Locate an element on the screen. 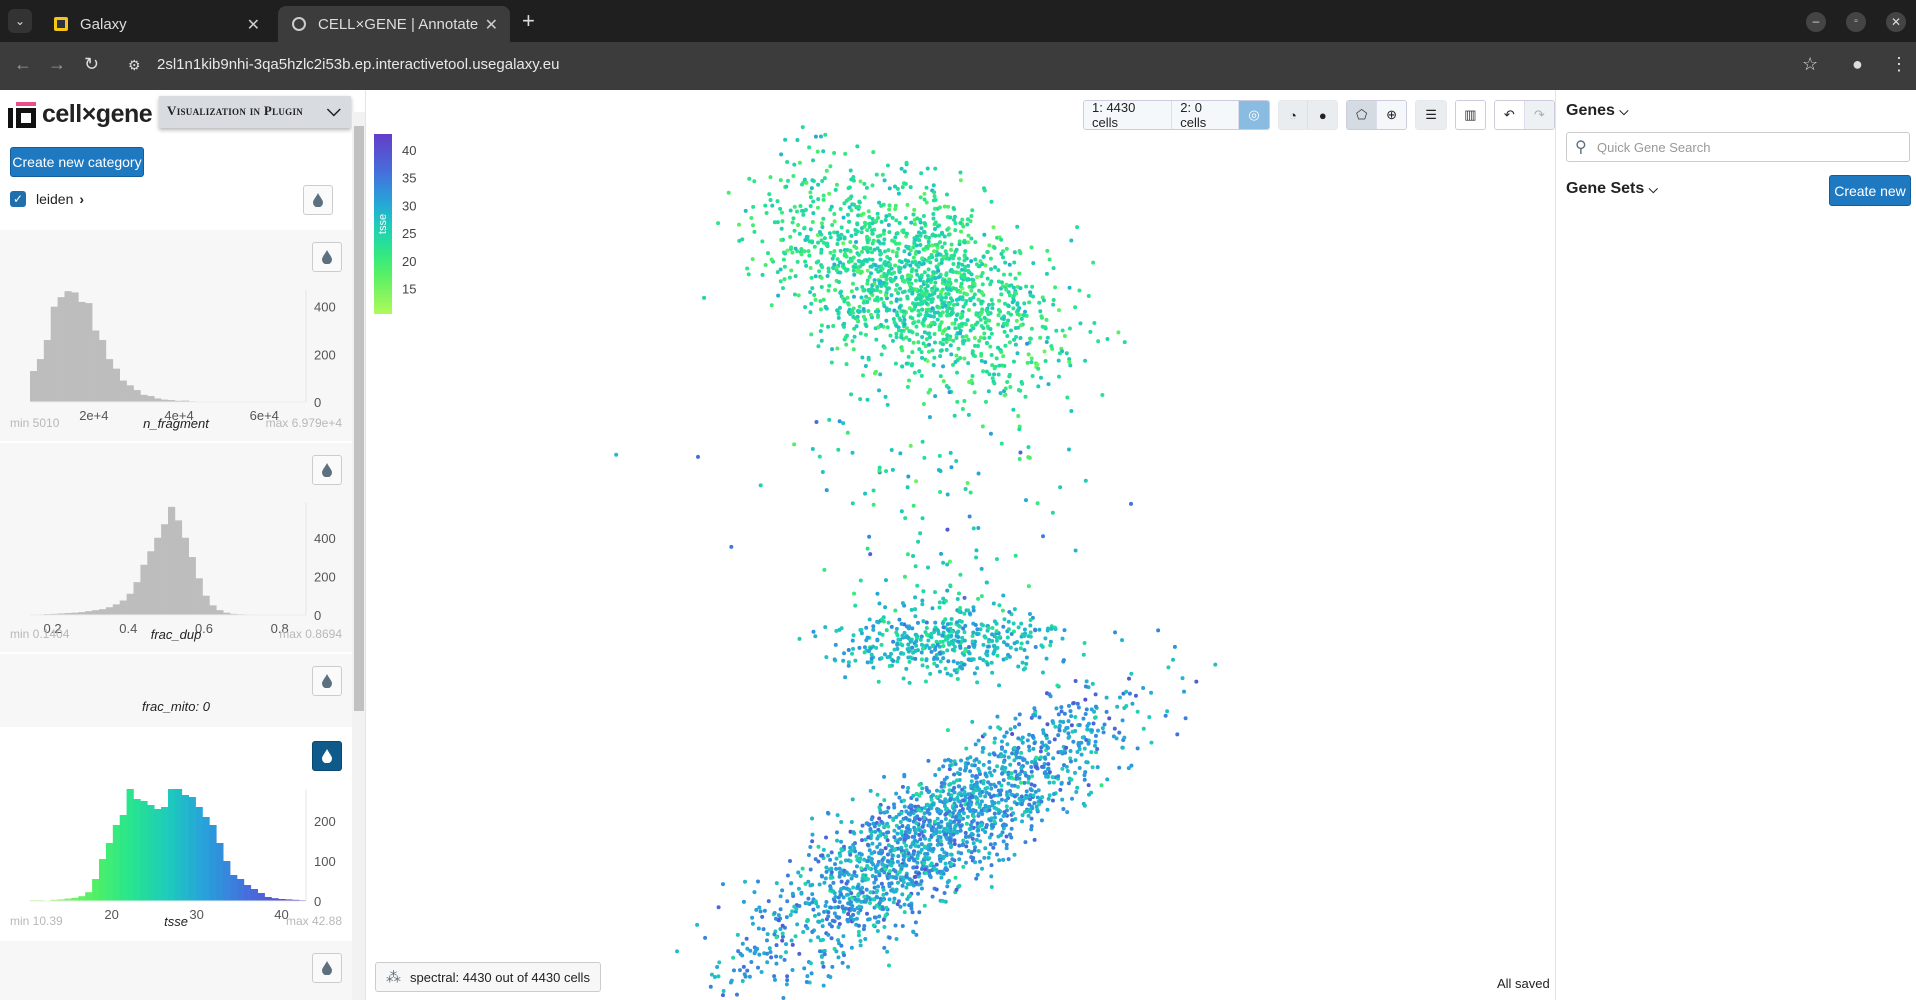 The width and height of the screenshot is (1916, 1000). tab-galaxy: Galaxy ✕ is located at coordinates (156, 24).